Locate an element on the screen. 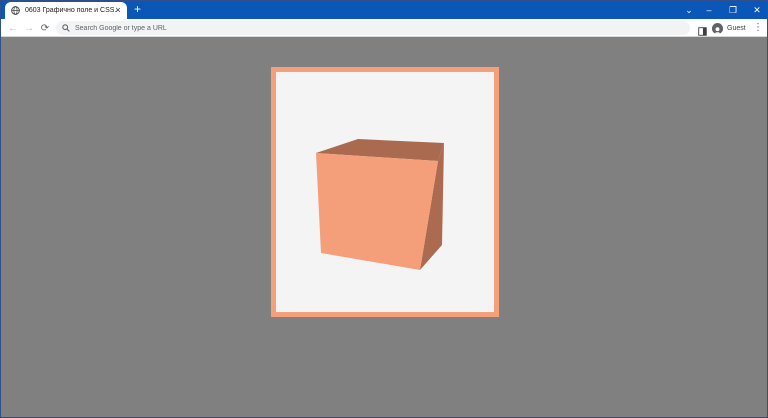 This screenshot has height=418, width=768. address-bar is located at coordinates (373, 28).